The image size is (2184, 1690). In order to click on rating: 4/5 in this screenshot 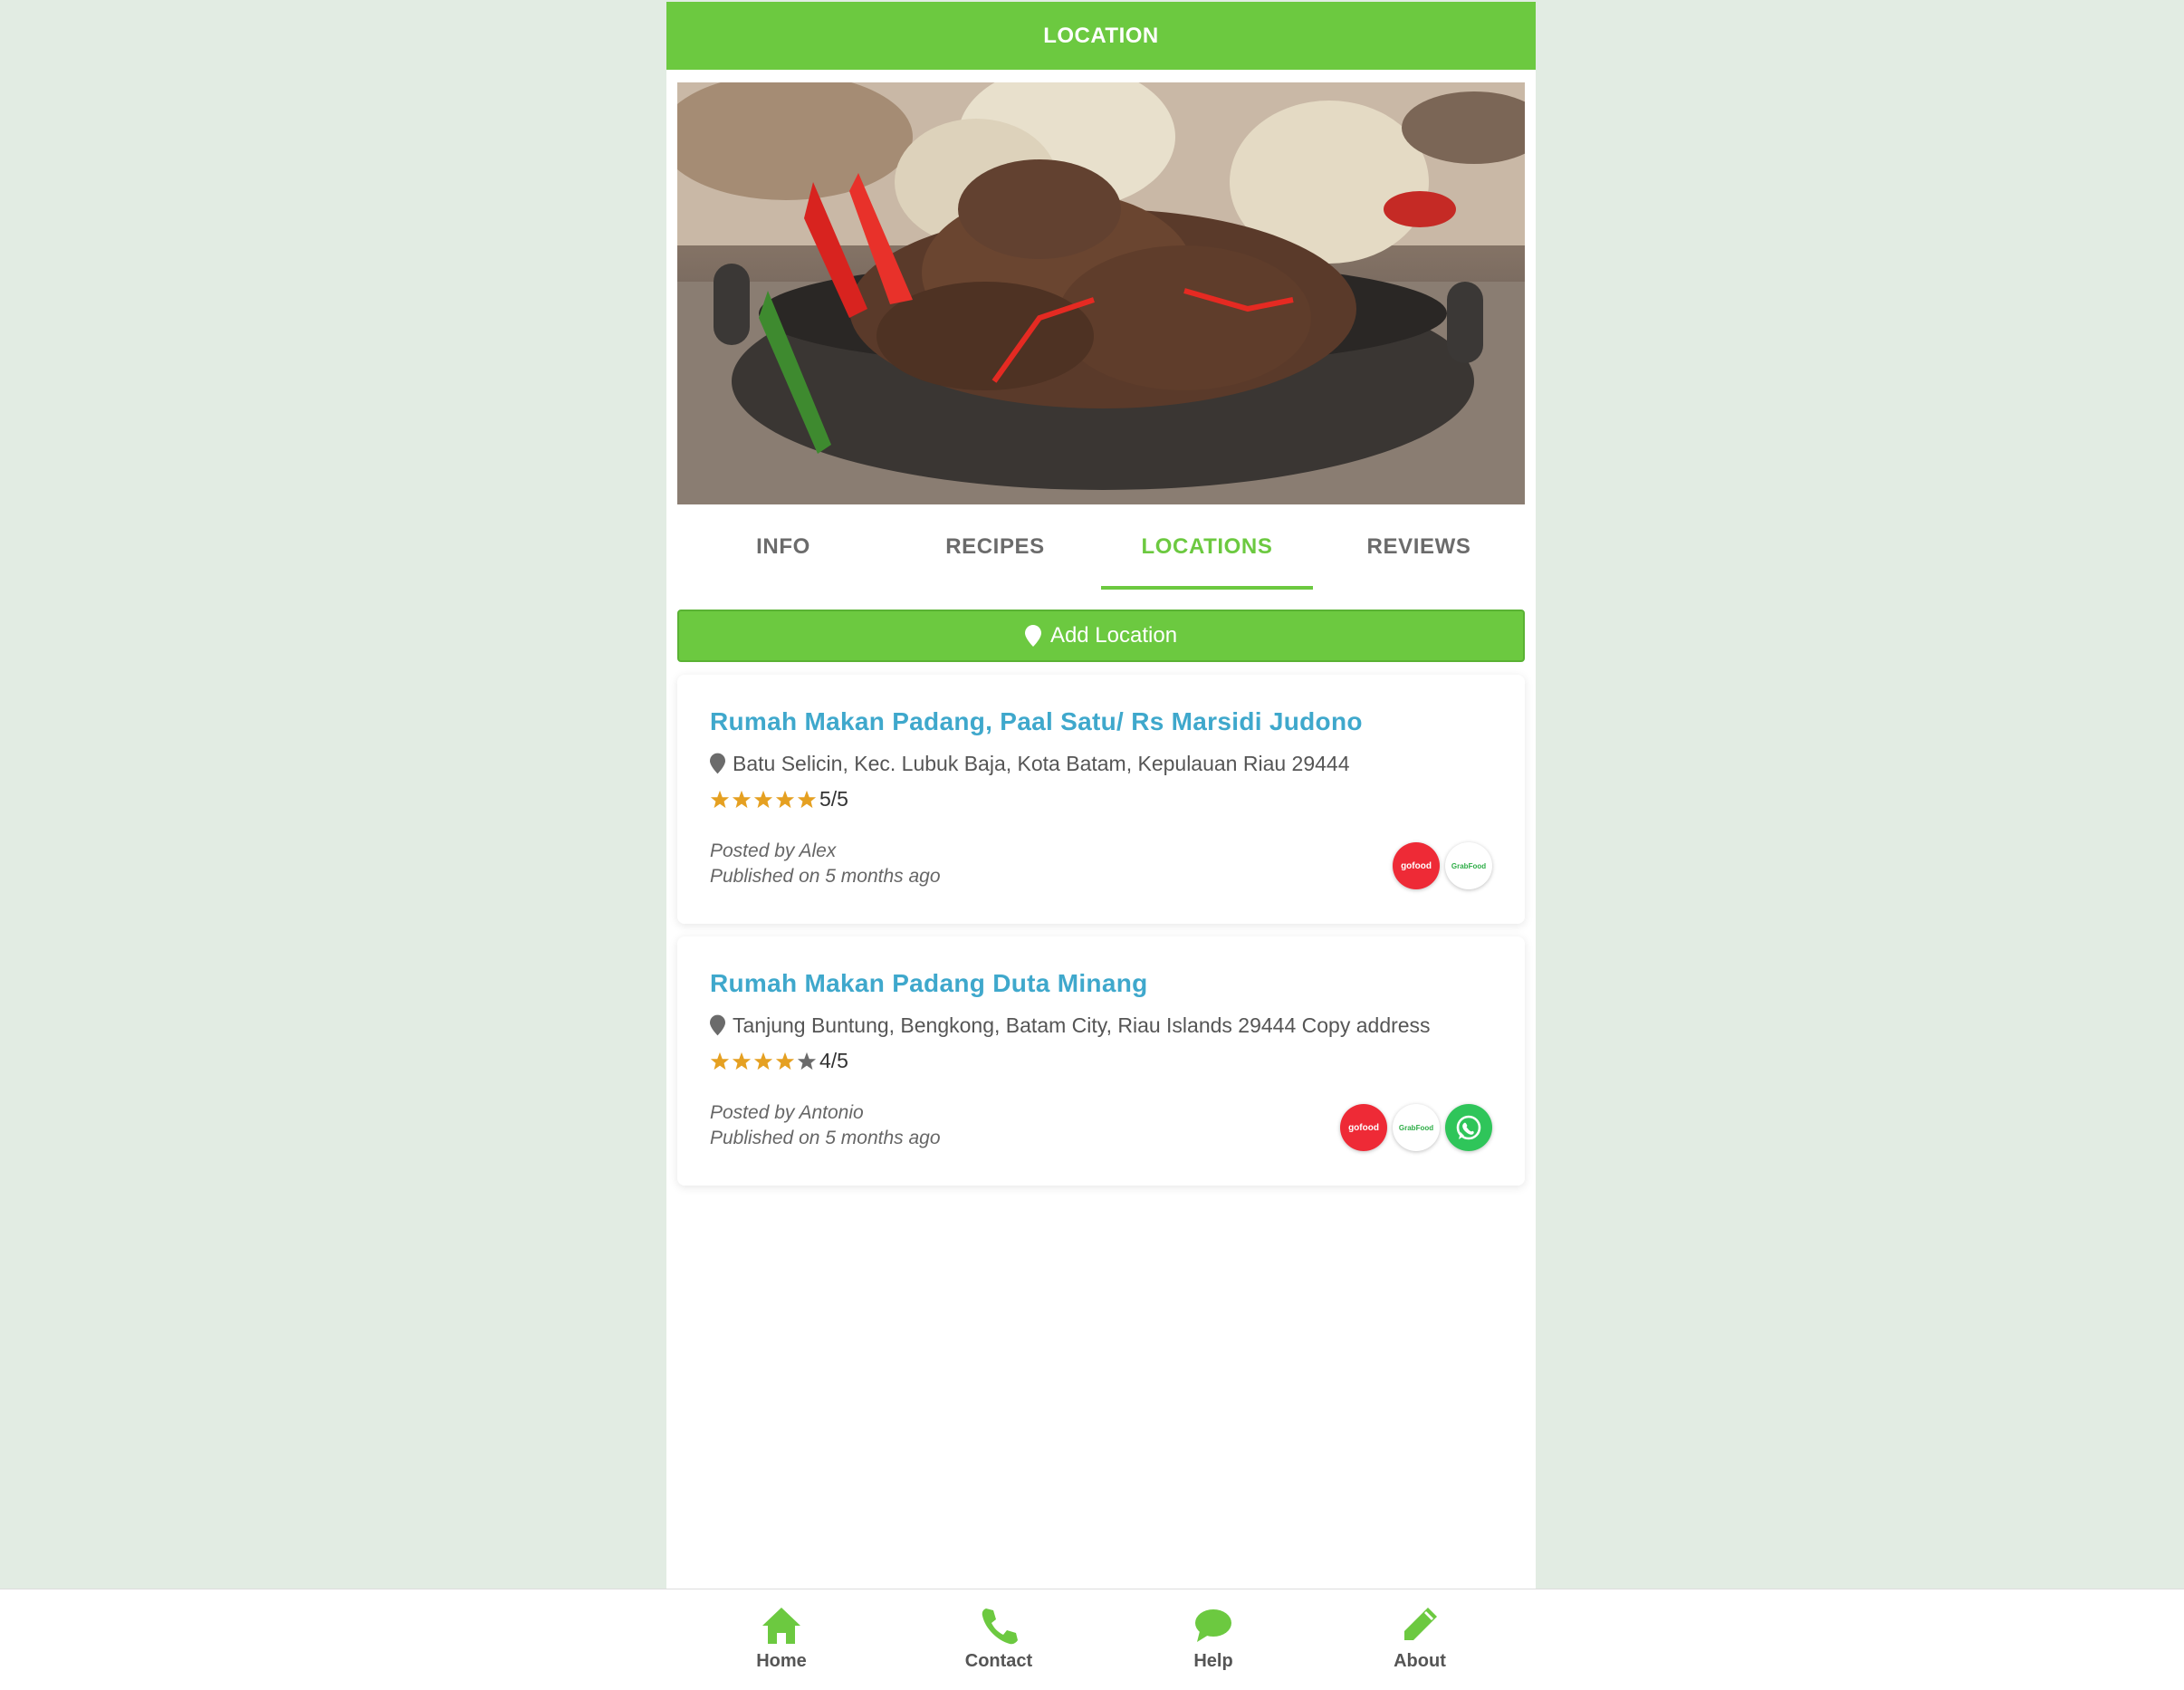, I will do `click(1101, 1061)`.